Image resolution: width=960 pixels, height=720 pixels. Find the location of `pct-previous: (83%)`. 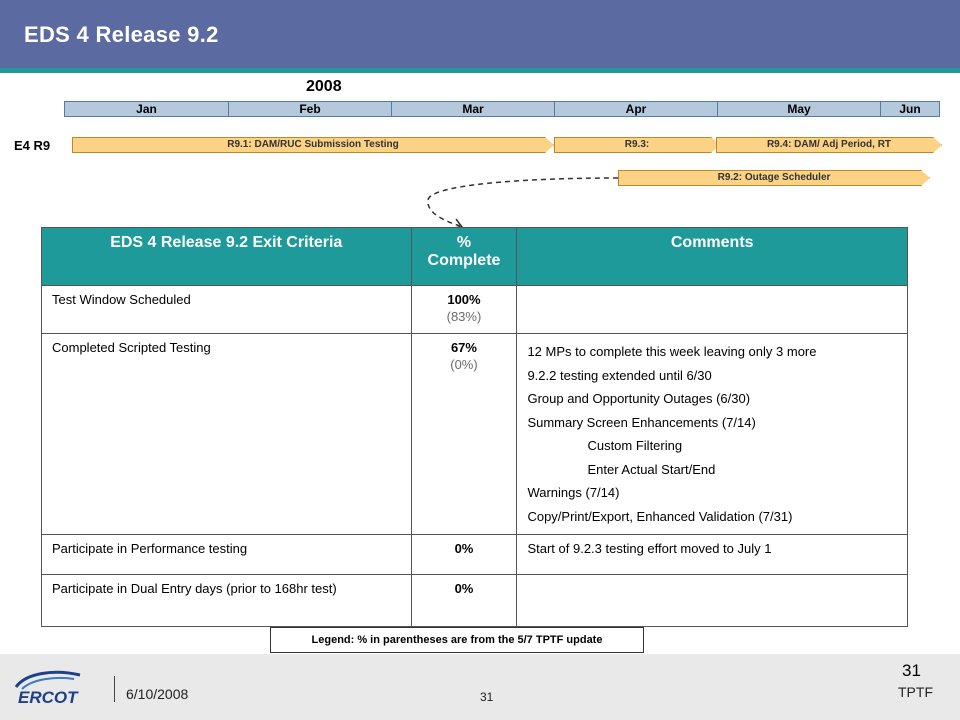

pct-previous: (83%) is located at coordinates (464, 316).